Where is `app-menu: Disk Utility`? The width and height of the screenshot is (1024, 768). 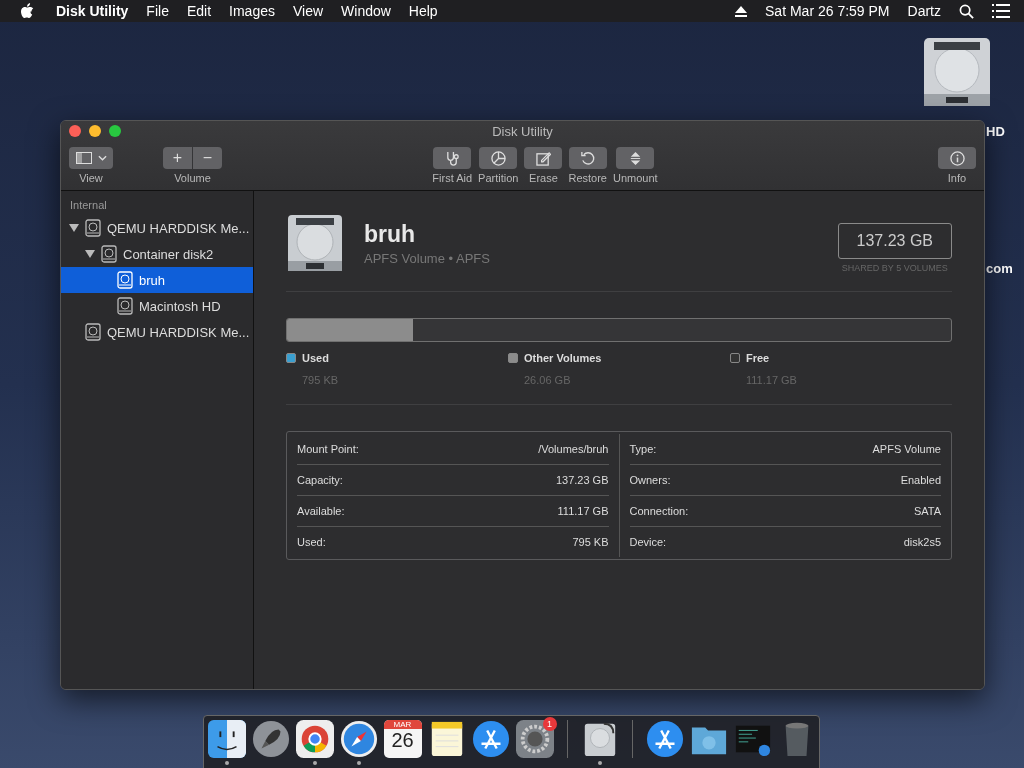 app-menu: Disk Utility is located at coordinates (92, 11).